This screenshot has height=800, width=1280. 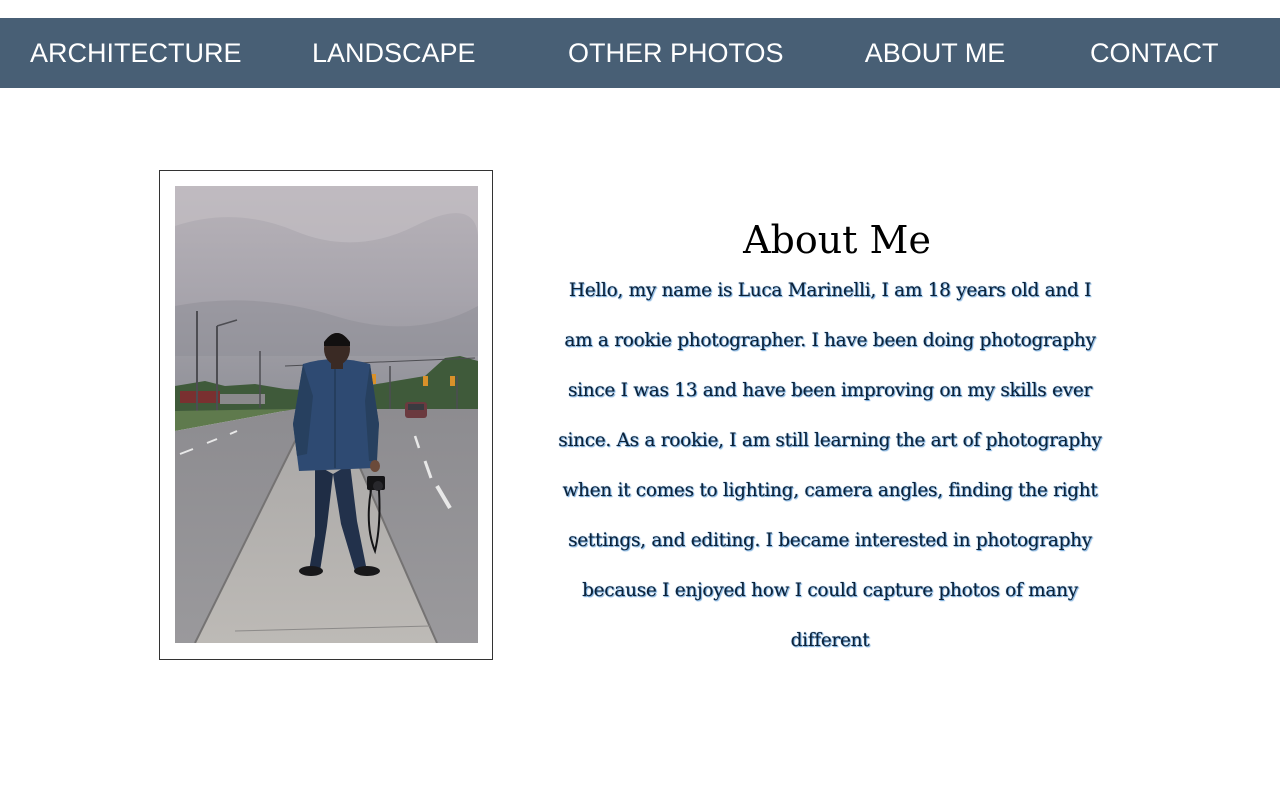 I want to click on nav-link-landscape: LANDSCAPE, so click(x=394, y=53).